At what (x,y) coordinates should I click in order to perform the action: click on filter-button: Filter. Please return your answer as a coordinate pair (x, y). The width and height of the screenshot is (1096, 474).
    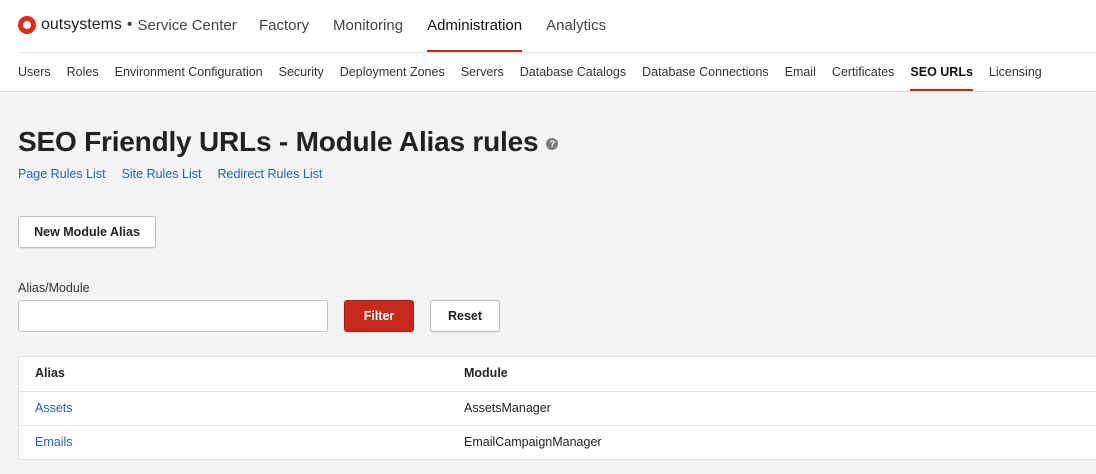
    Looking at the image, I should click on (379, 316).